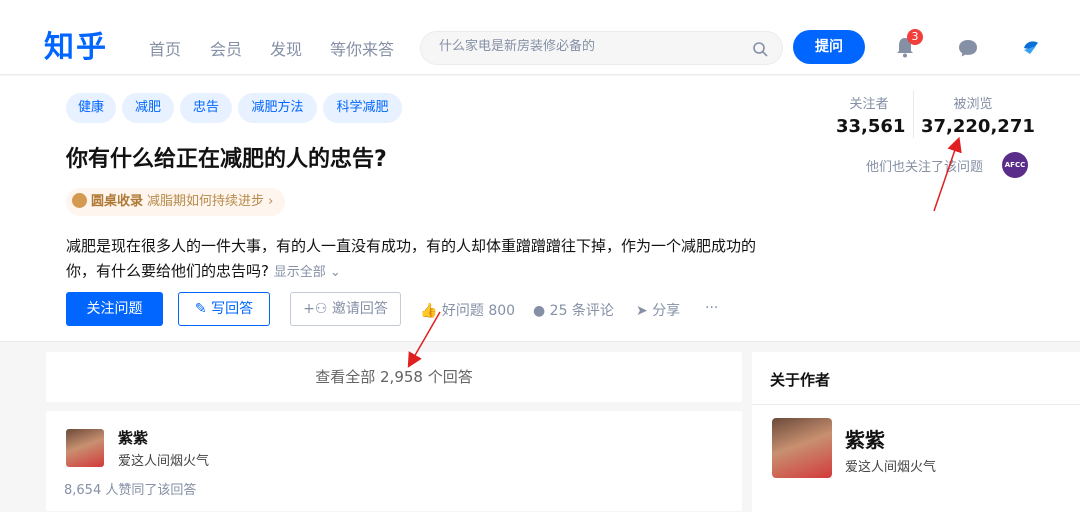  Describe the element at coordinates (114, 309) in the screenshot. I see `follow-question-button: 关注问题` at that location.